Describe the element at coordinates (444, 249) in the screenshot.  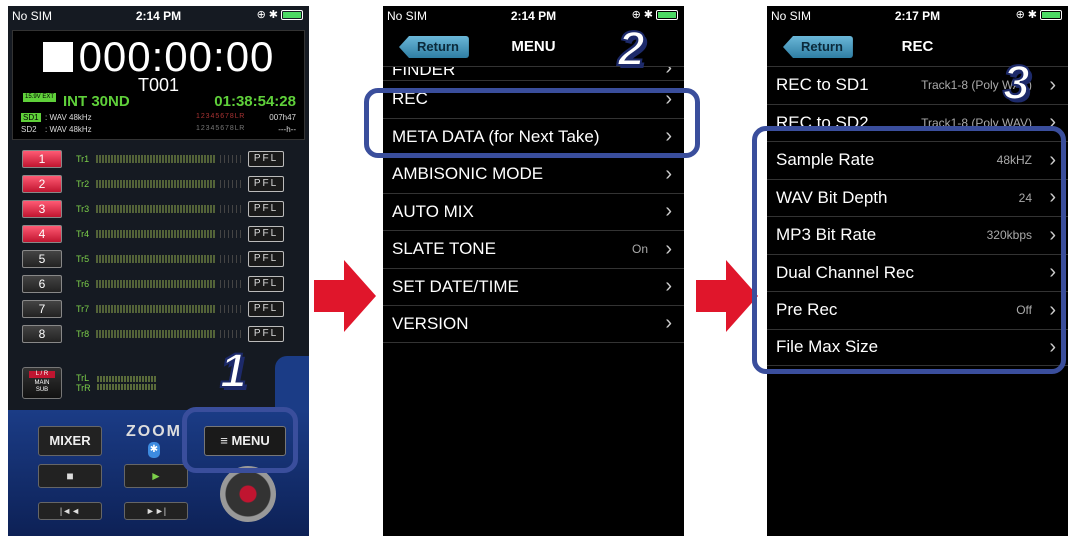
I see `menu-item-label: SLATE TONE` at that location.